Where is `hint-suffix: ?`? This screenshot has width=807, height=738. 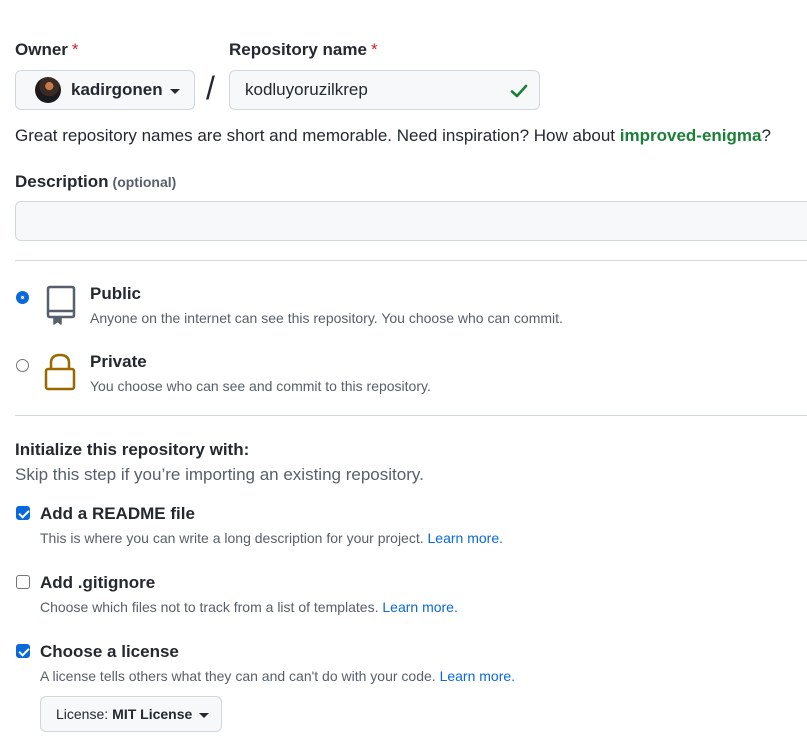 hint-suffix: ? is located at coordinates (766, 135).